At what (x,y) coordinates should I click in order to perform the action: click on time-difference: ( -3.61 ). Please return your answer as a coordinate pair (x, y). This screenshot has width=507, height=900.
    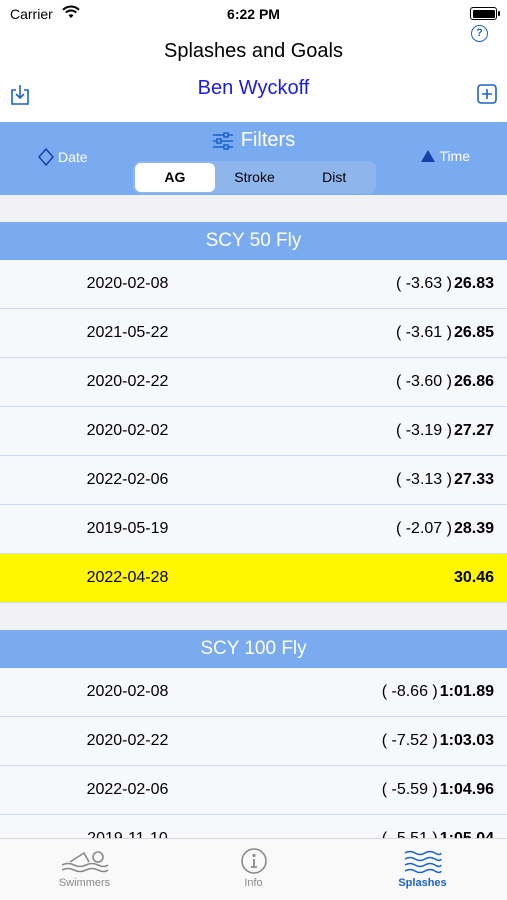
    Looking at the image, I should click on (423, 332).